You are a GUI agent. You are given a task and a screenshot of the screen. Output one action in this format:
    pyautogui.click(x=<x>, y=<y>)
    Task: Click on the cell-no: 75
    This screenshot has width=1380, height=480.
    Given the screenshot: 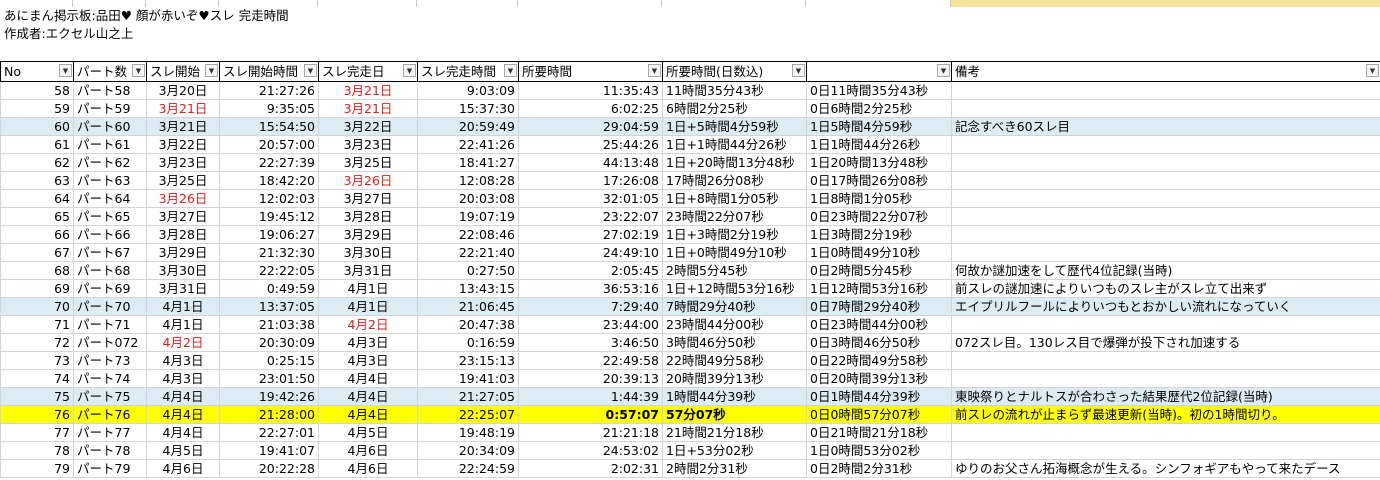 What is the action you would take?
    pyautogui.click(x=37, y=396)
    